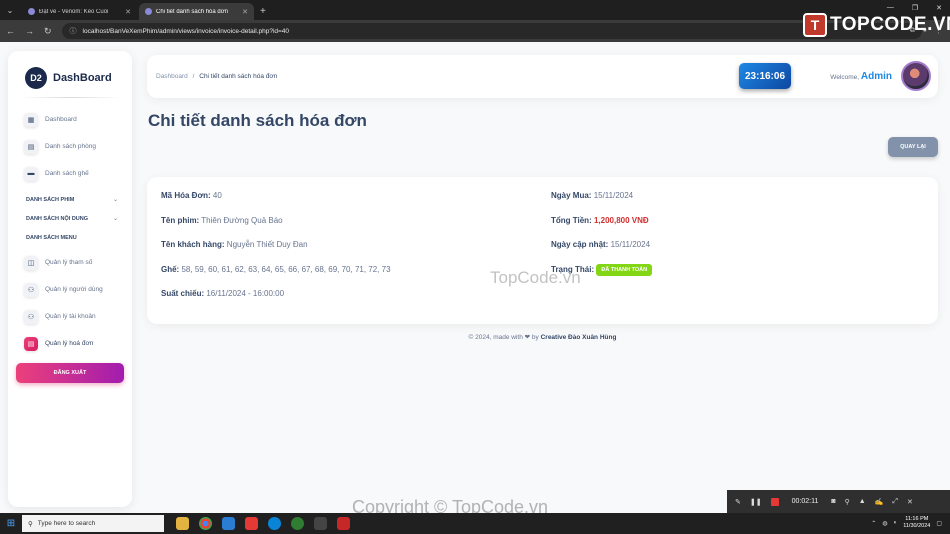 The width and height of the screenshot is (950, 534). I want to click on taskbar-search-placeholder: Type here to search, so click(66, 523).